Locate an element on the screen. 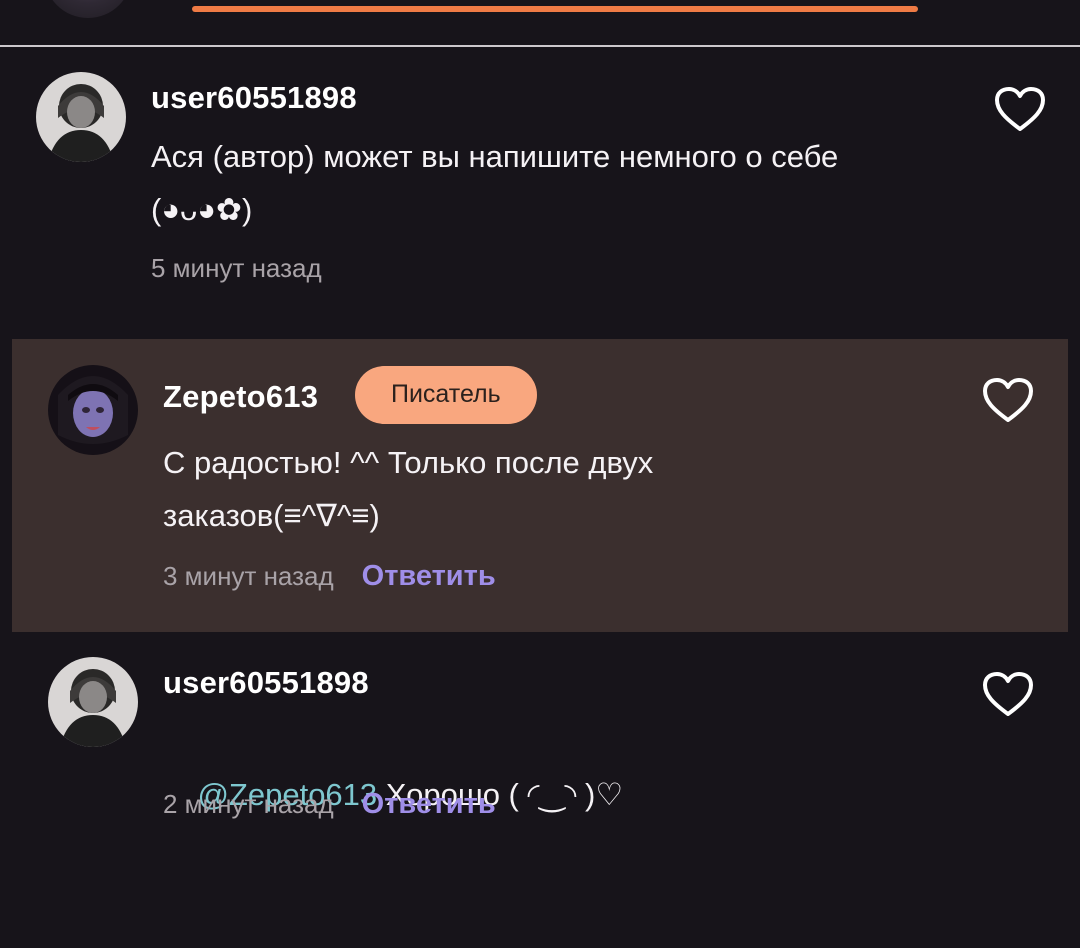 Image resolution: width=1080 pixels, height=948 pixels. comment-timestamp: 5 минут назад is located at coordinates (236, 268).